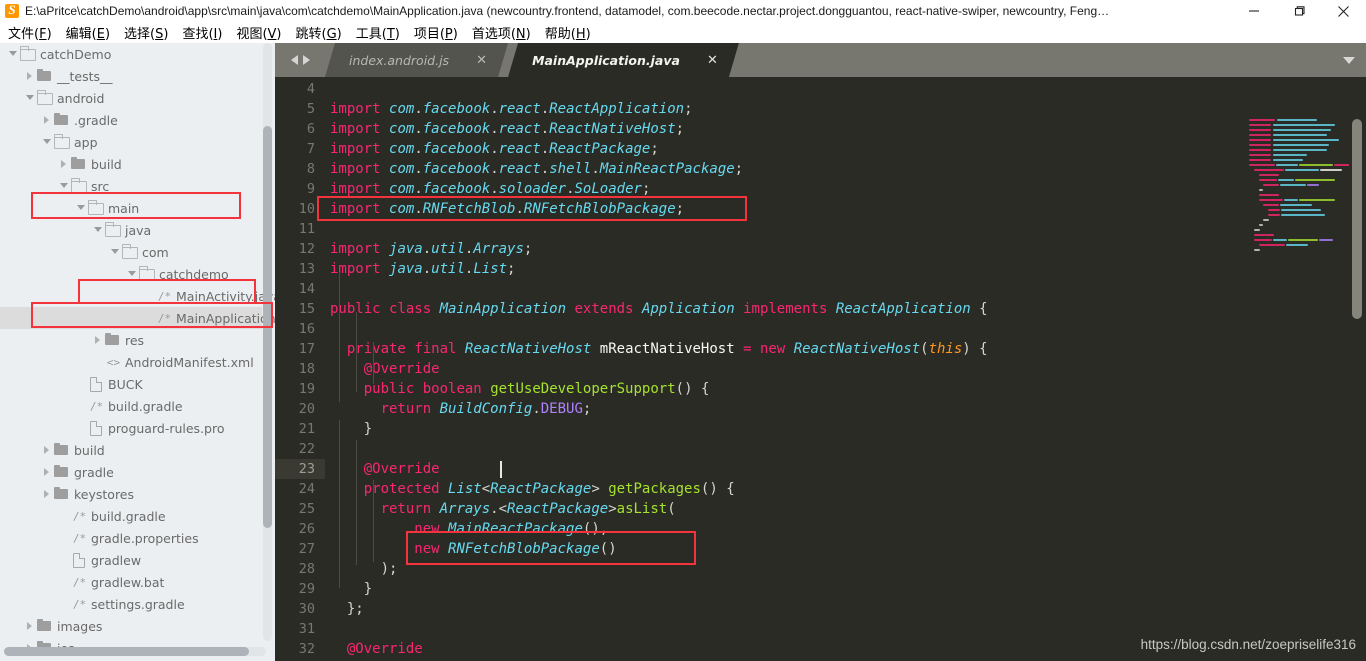  What do you see at coordinates (45, 76) in the screenshot?
I see `folder-closed-icon` at bounding box center [45, 76].